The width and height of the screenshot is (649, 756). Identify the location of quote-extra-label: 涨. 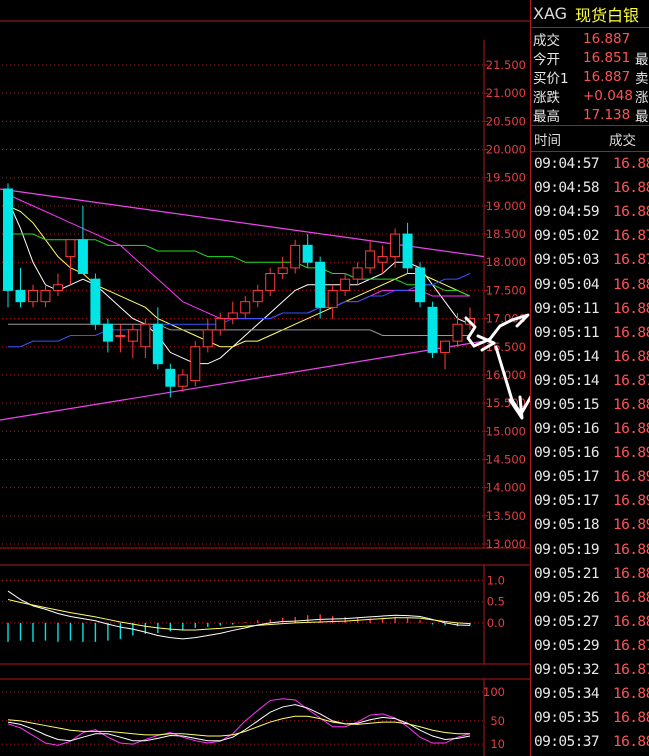
(642, 97).